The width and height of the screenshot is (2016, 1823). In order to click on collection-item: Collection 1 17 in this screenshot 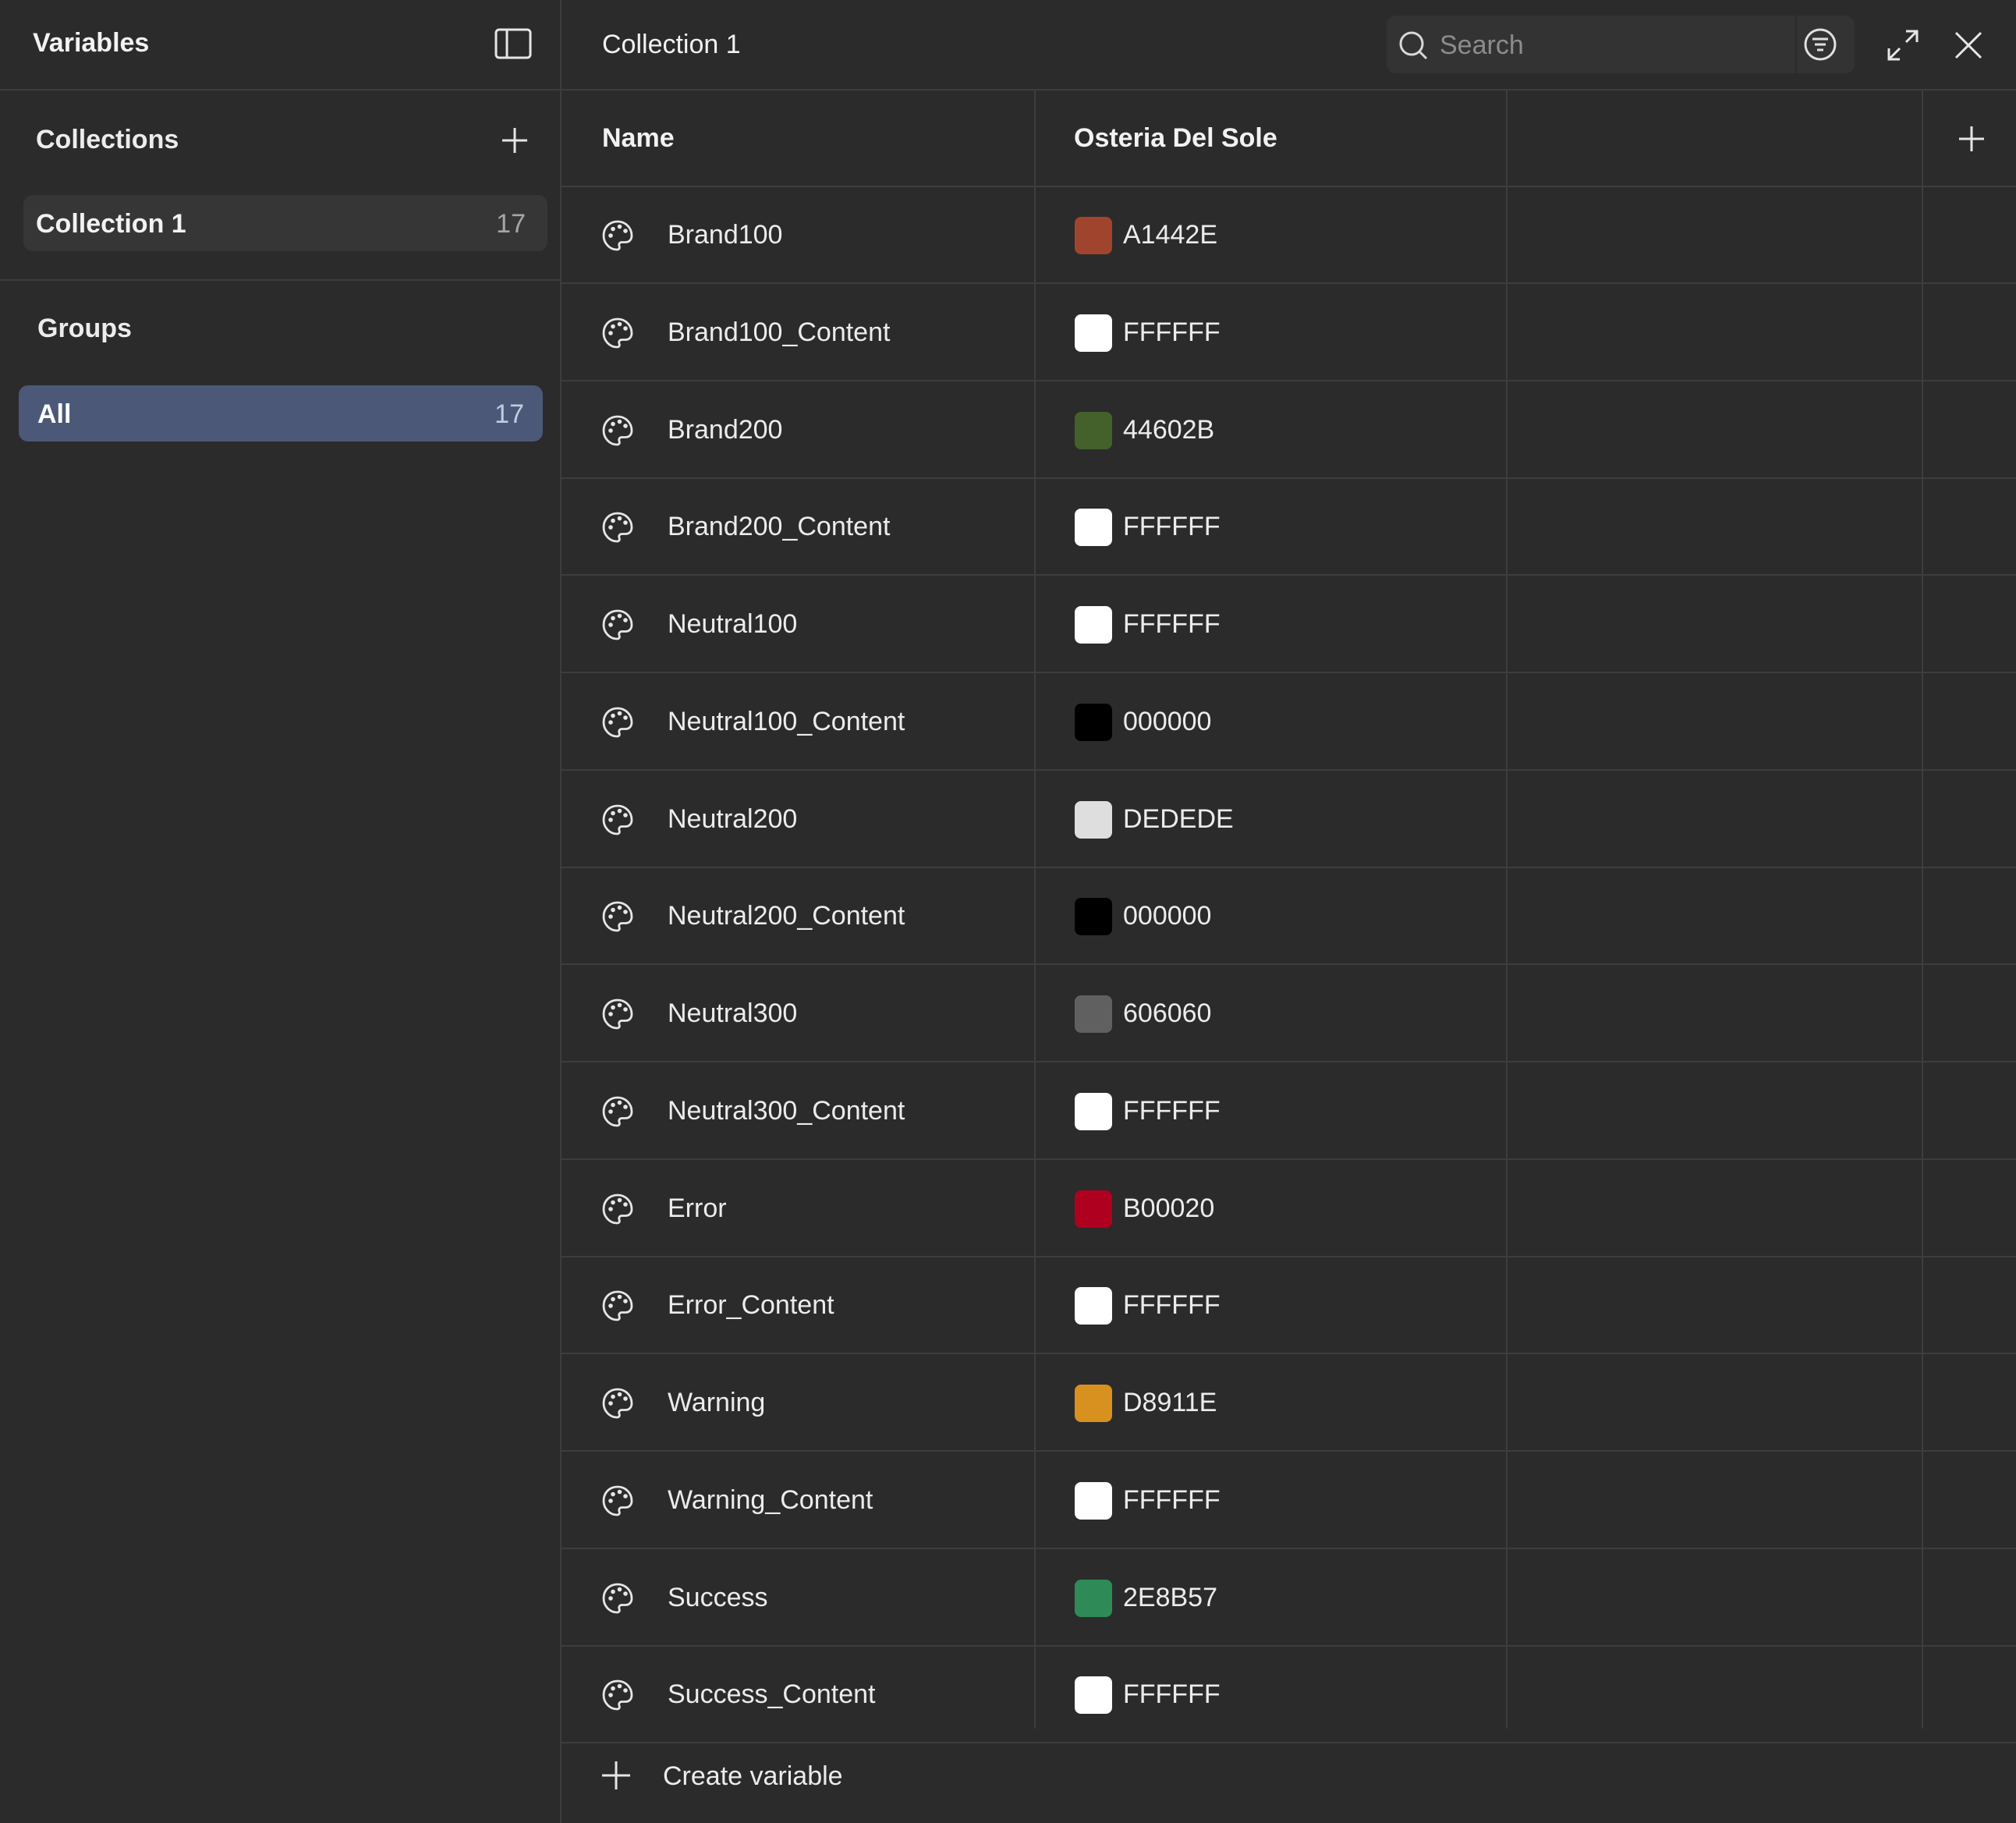, I will do `click(285, 223)`.